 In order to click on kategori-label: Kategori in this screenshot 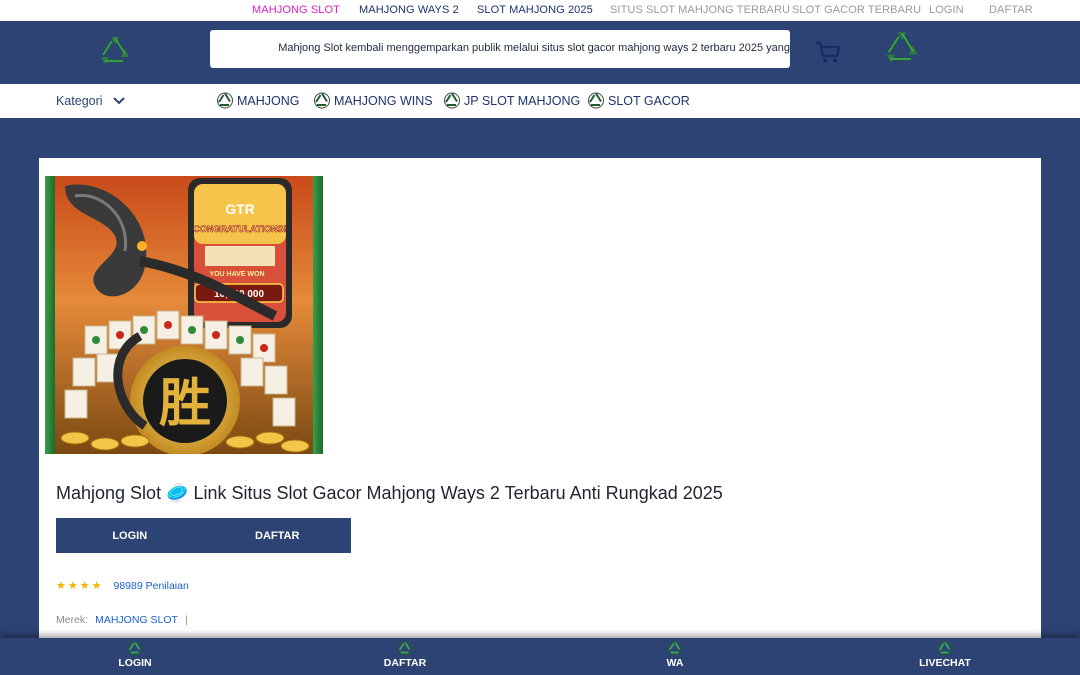, I will do `click(79, 101)`.